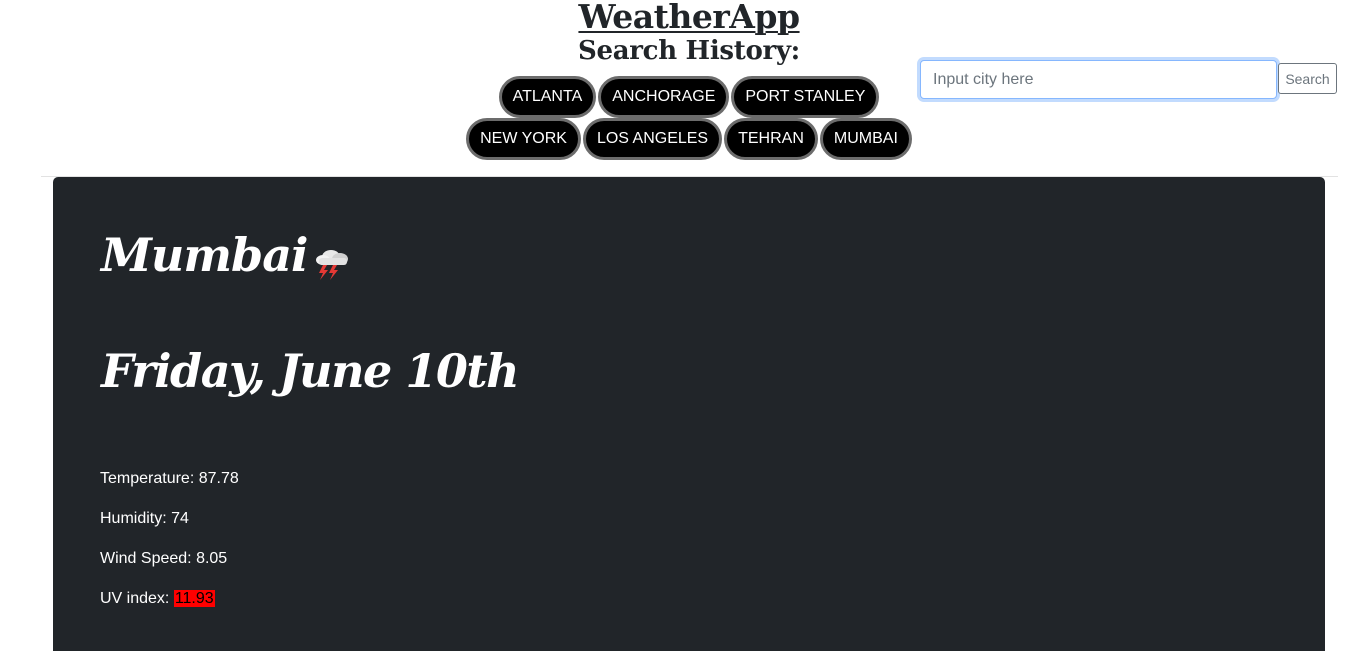  What do you see at coordinates (218, 478) in the screenshot?
I see `temperature-value: 87.78` at bounding box center [218, 478].